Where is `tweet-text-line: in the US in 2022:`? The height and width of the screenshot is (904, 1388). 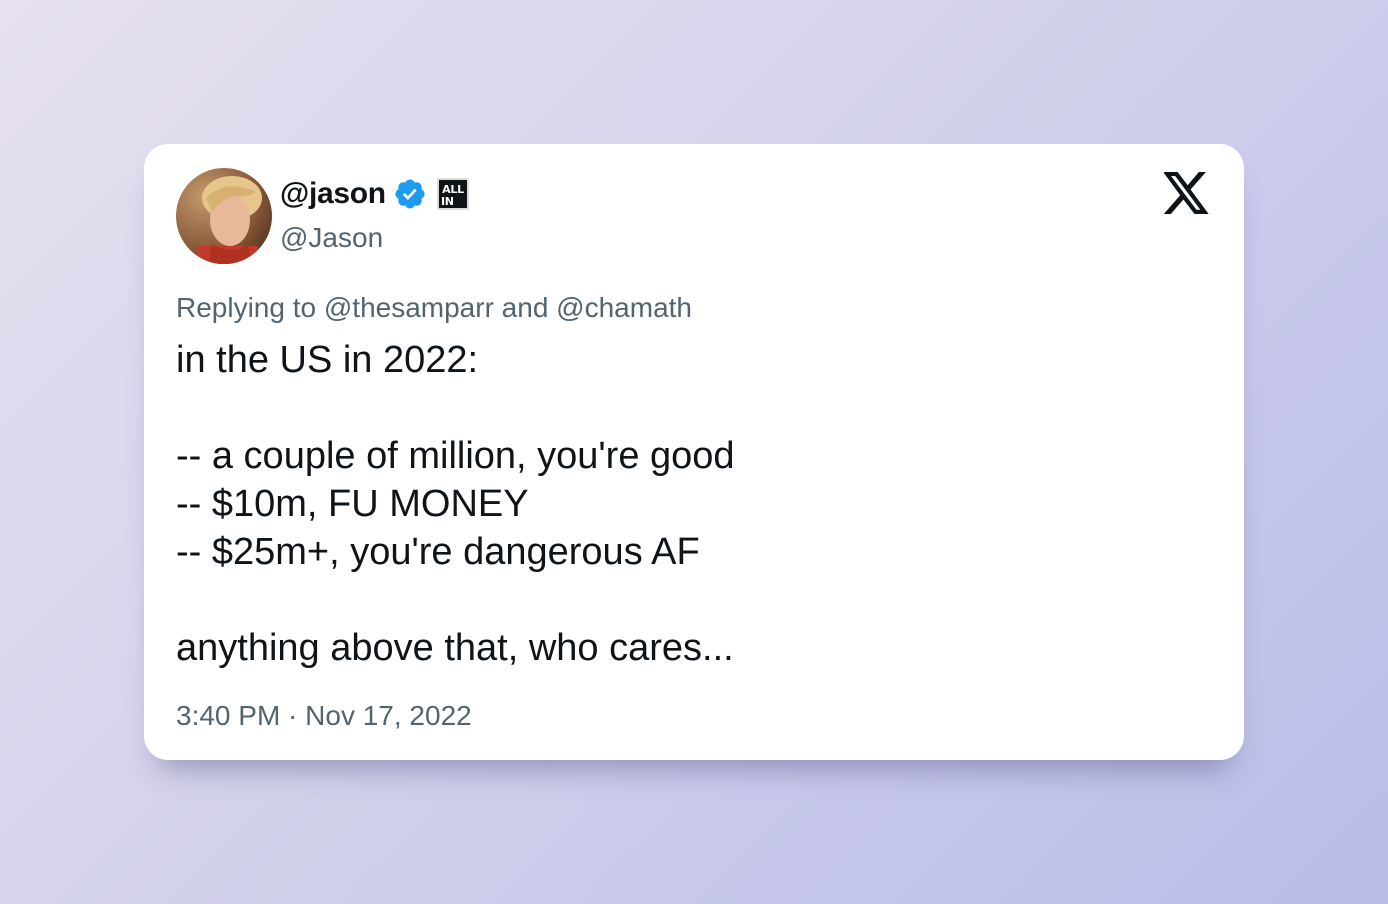
tweet-text-line: in the US in 2022: is located at coordinates (327, 360).